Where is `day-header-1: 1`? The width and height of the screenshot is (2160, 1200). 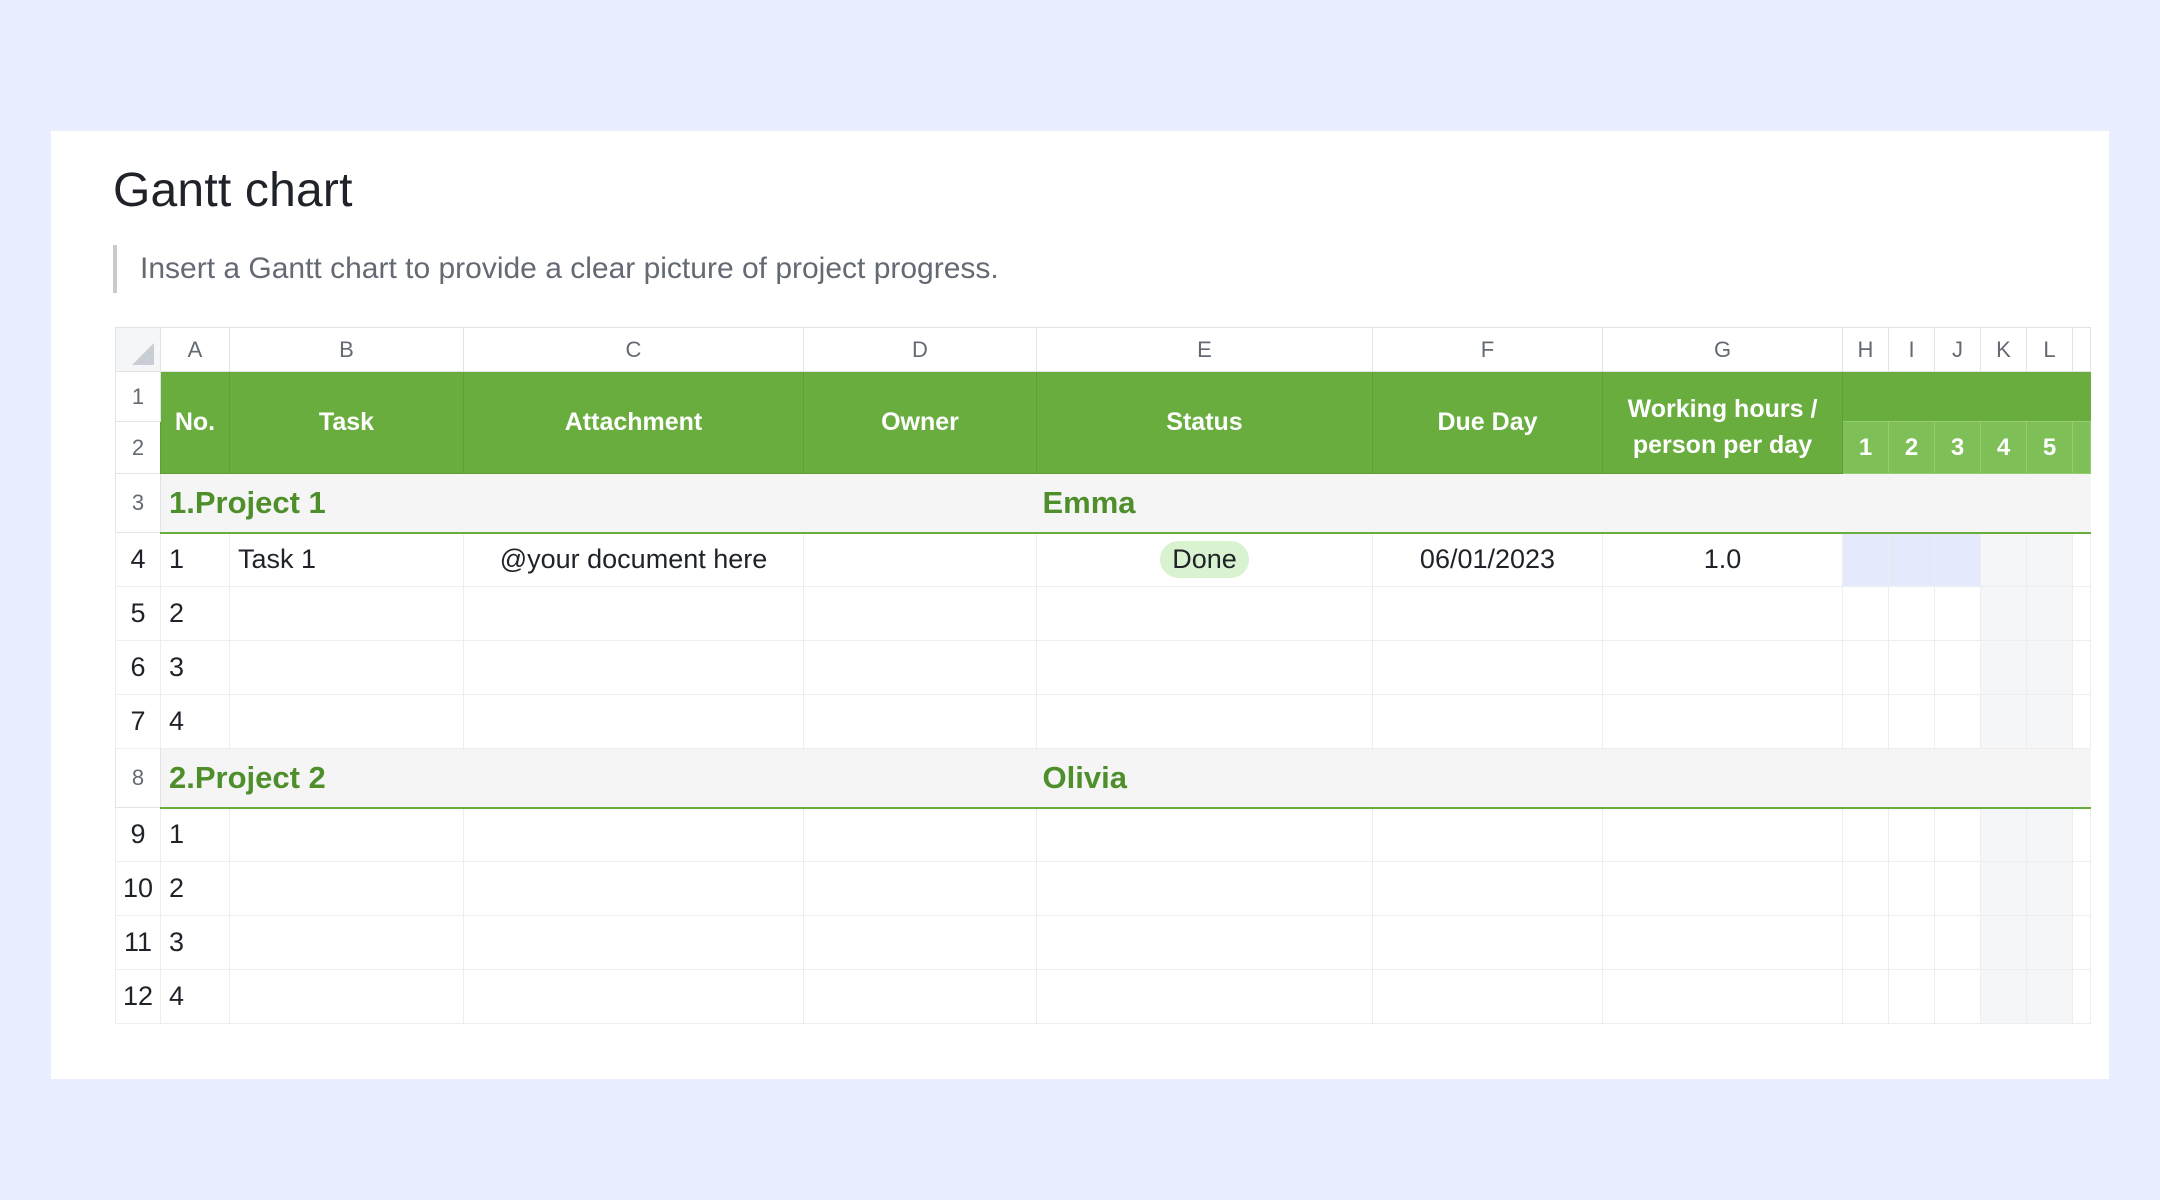
day-header-1: 1 is located at coordinates (1865, 447).